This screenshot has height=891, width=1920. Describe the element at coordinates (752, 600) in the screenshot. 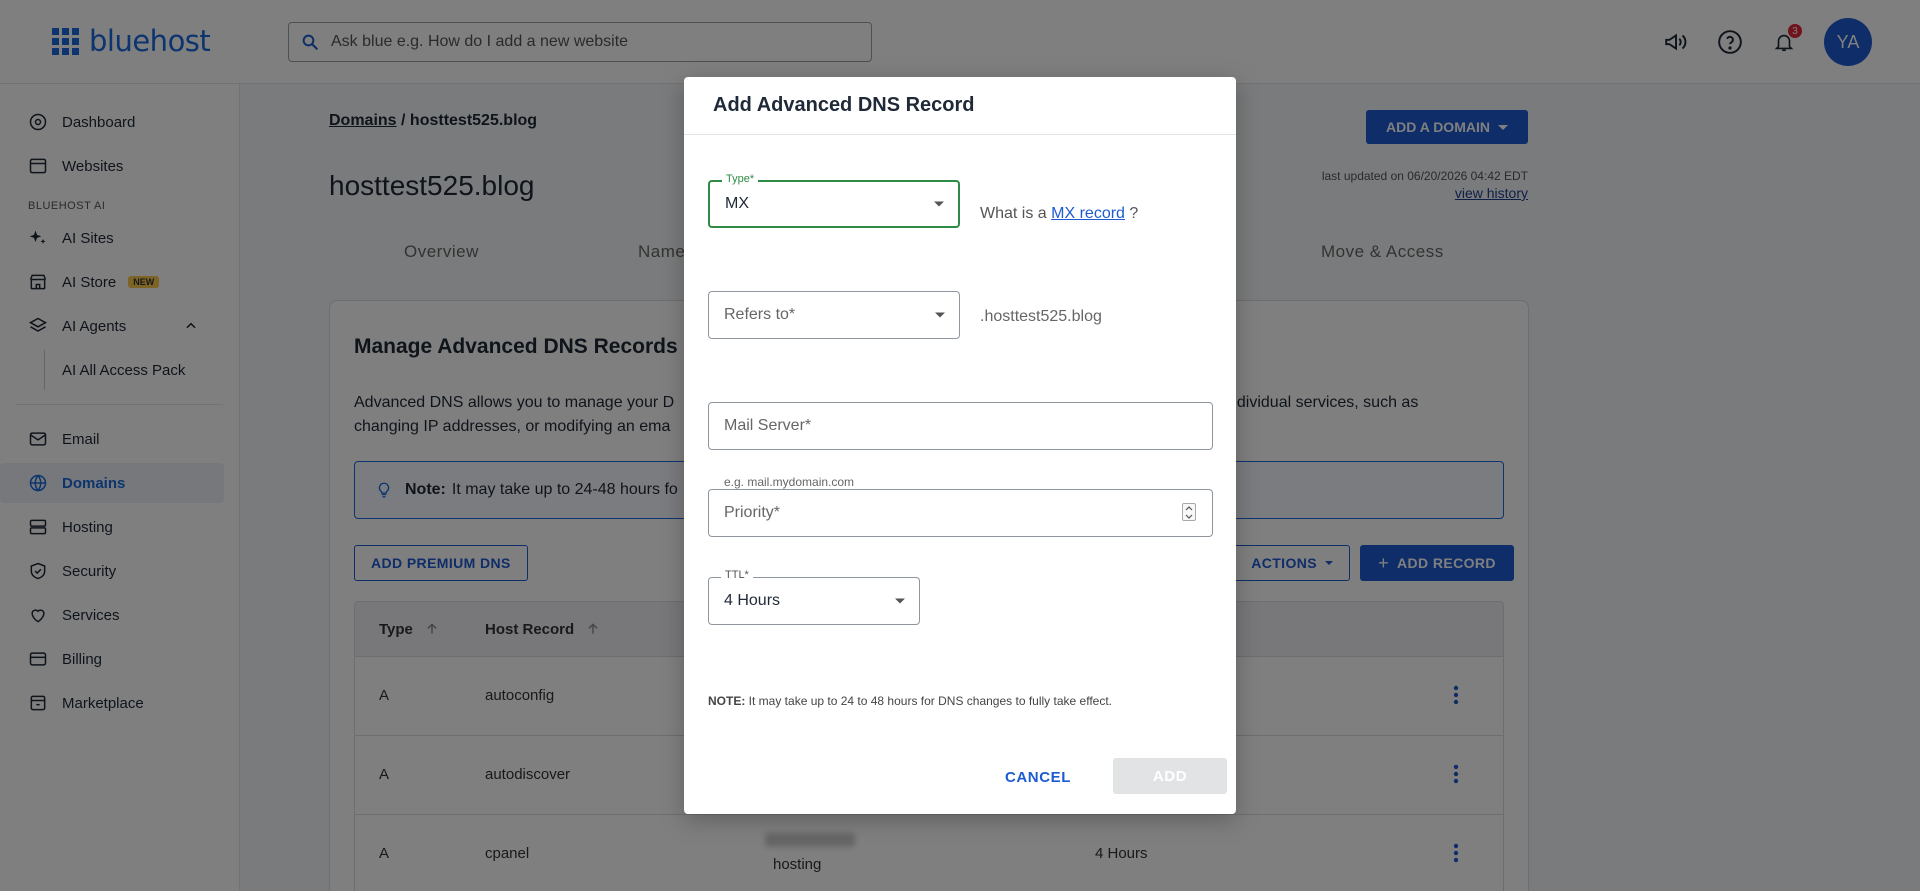

I see `ttl-value: 4 Hours` at that location.